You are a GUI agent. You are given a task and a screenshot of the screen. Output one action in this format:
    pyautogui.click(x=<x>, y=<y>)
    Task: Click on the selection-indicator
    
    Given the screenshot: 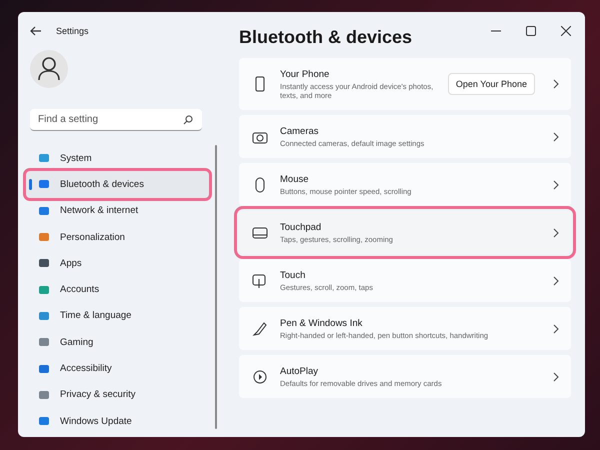 What is the action you would take?
    pyautogui.click(x=30, y=184)
    